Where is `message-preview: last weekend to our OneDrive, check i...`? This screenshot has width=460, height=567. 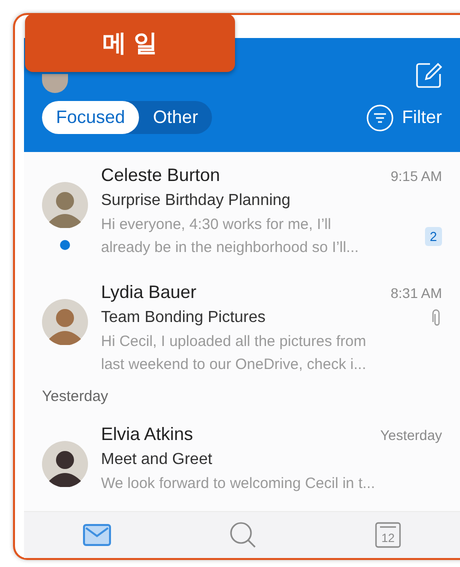
message-preview: last weekend to our OneDrive, check i... is located at coordinates (233, 365).